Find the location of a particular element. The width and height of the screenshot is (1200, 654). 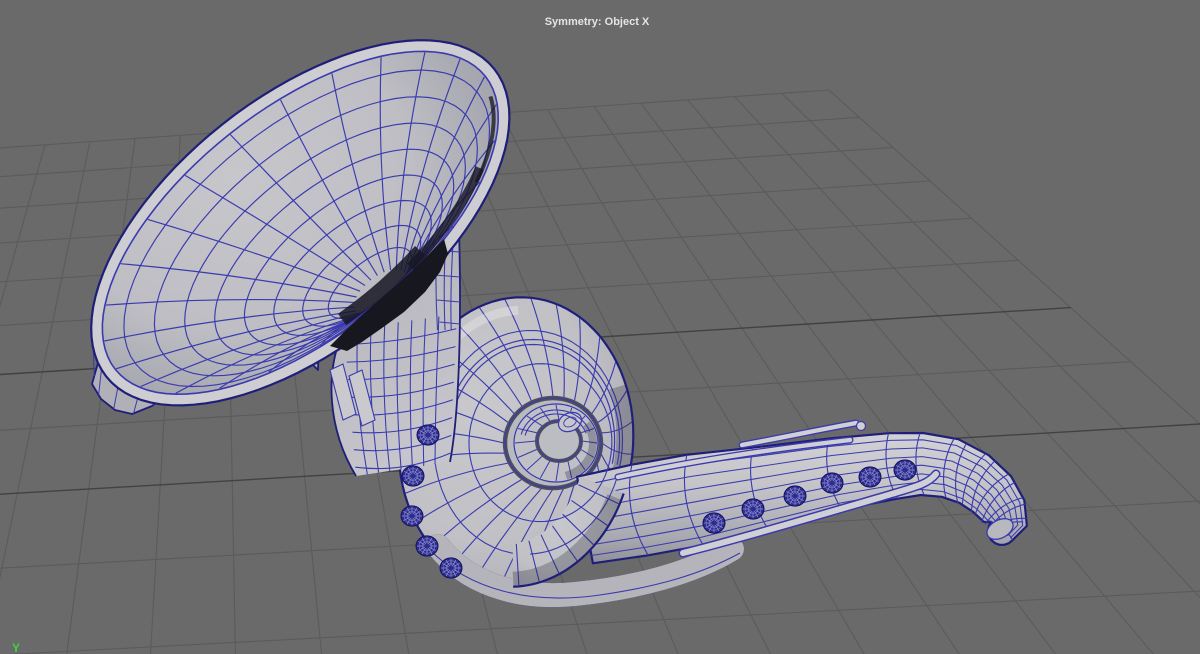

svg-text: Symmetry: Object X is located at coordinates (597, 22).